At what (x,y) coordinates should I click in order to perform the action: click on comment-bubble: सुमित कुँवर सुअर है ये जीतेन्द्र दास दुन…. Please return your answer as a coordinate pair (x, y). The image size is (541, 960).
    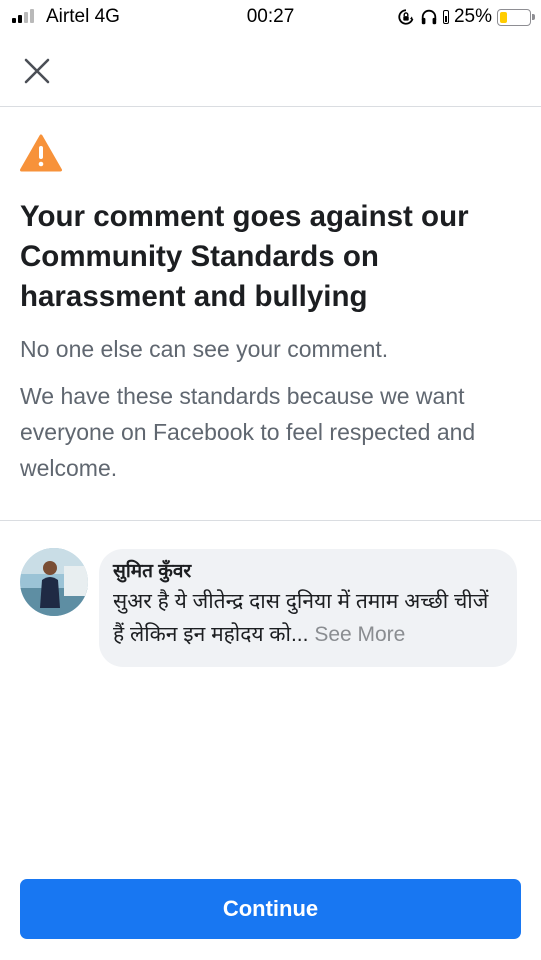
    Looking at the image, I should click on (308, 608).